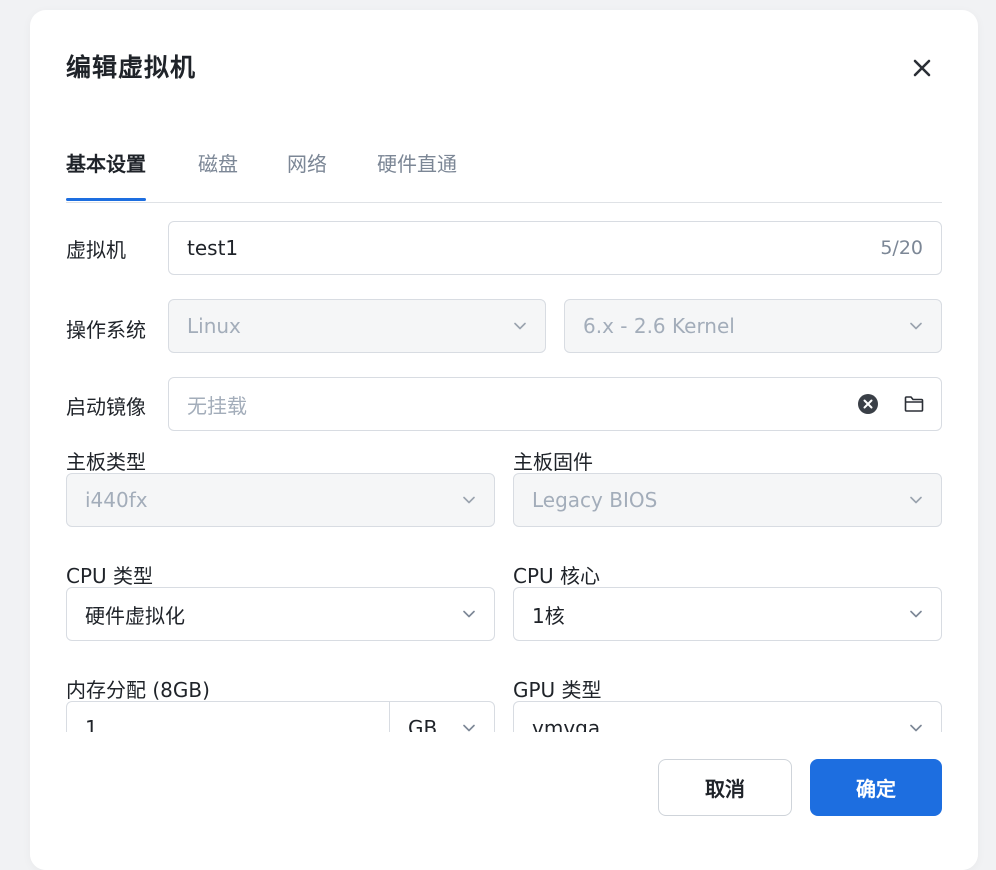 The height and width of the screenshot is (870, 996). I want to click on os-version-select: 6.x - 2.6 Kernel, so click(753, 326).